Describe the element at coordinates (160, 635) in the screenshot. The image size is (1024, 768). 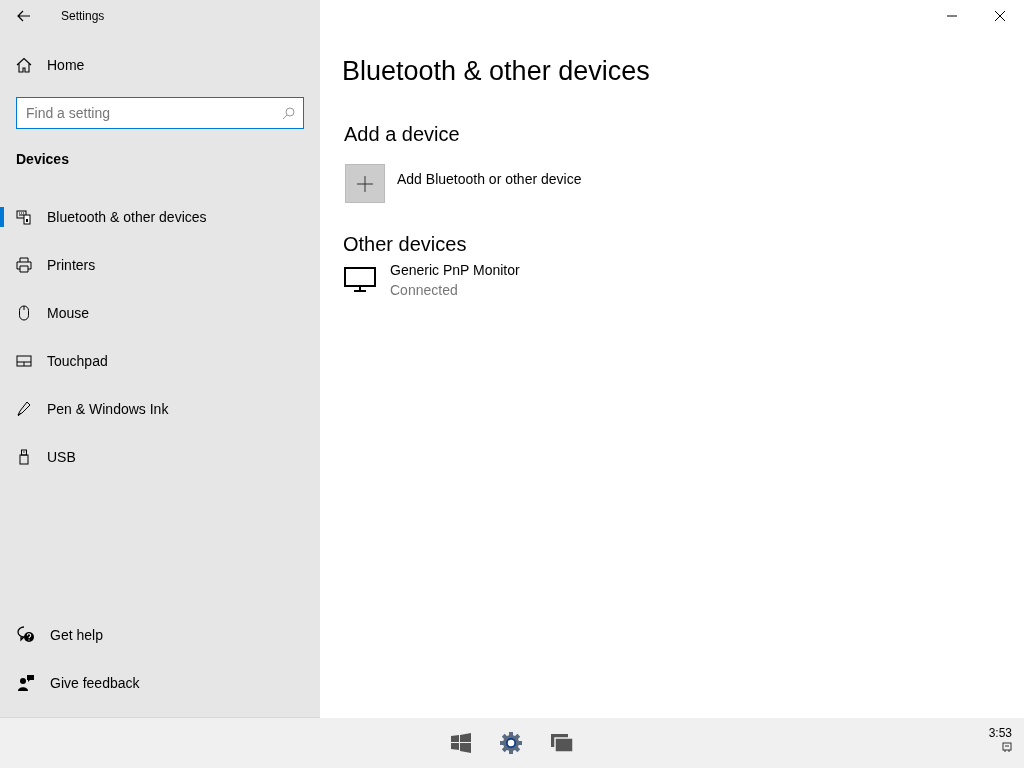
I see `sidebar-link: Get help` at that location.